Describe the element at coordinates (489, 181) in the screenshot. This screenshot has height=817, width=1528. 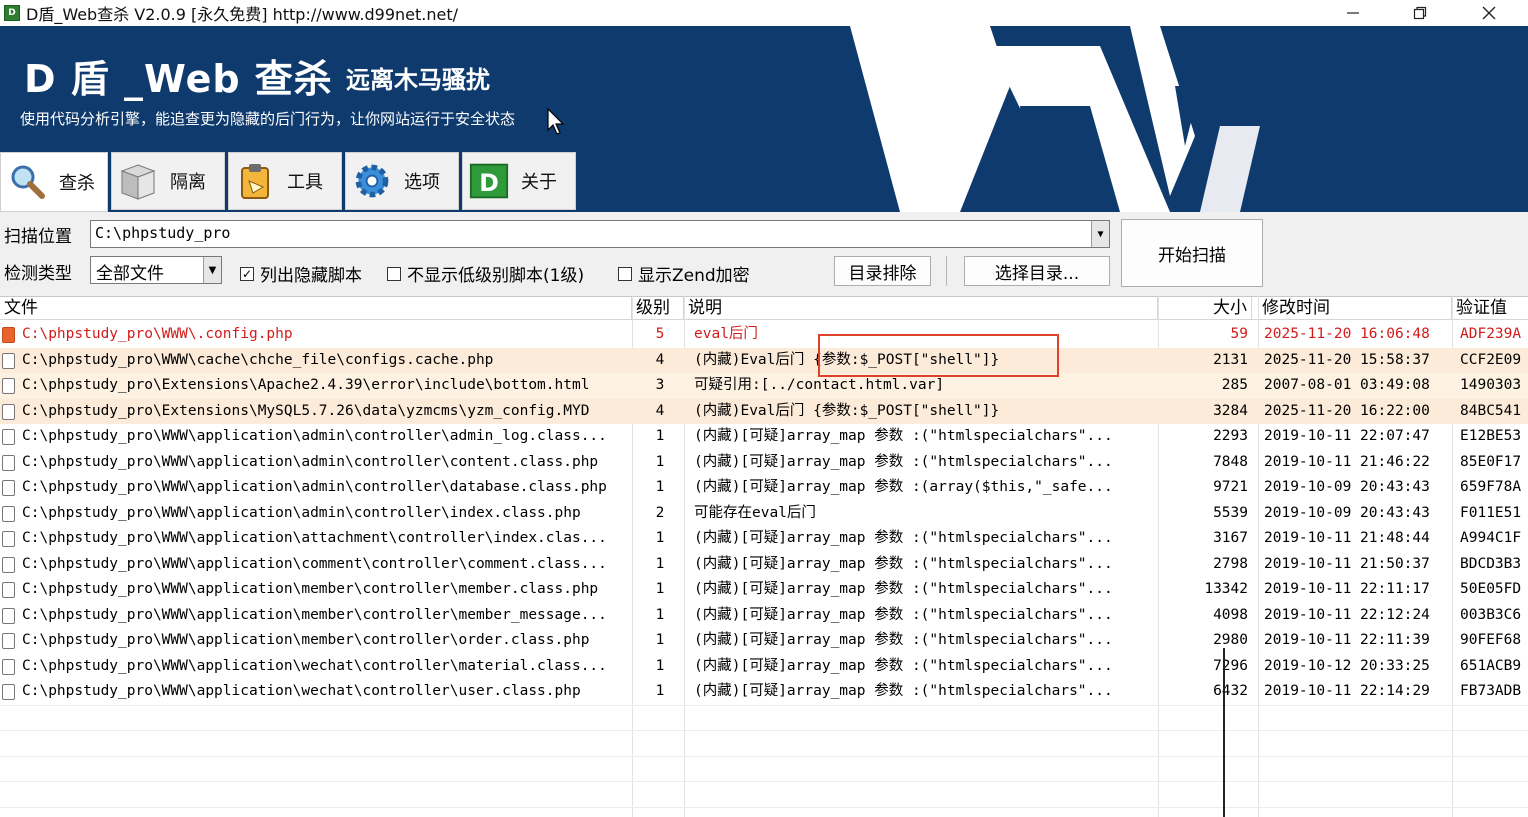
I see `d-logo-icon: D` at that location.